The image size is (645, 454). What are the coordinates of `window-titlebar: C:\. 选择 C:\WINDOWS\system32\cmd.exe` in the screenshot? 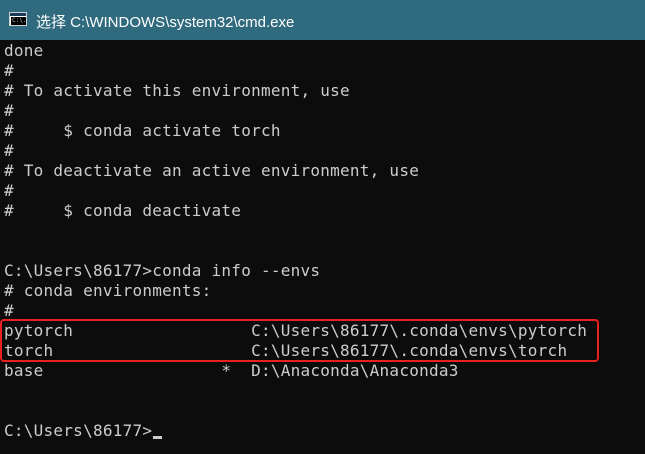 It's located at (322, 20).